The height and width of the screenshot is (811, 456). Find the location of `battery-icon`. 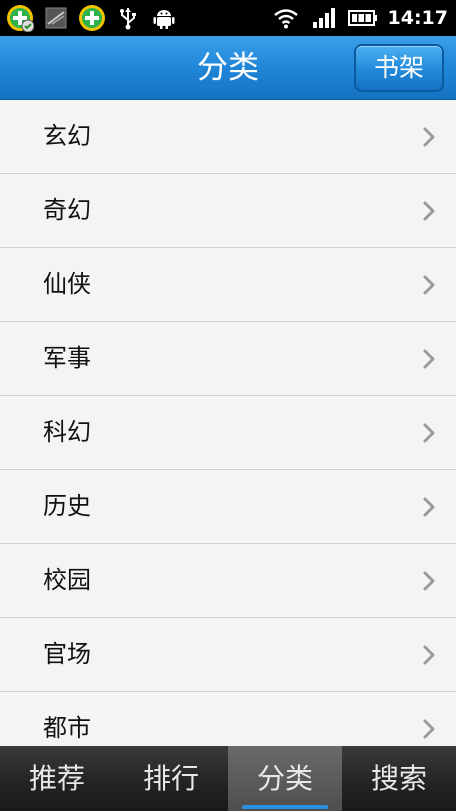

battery-icon is located at coordinates (362, 18).